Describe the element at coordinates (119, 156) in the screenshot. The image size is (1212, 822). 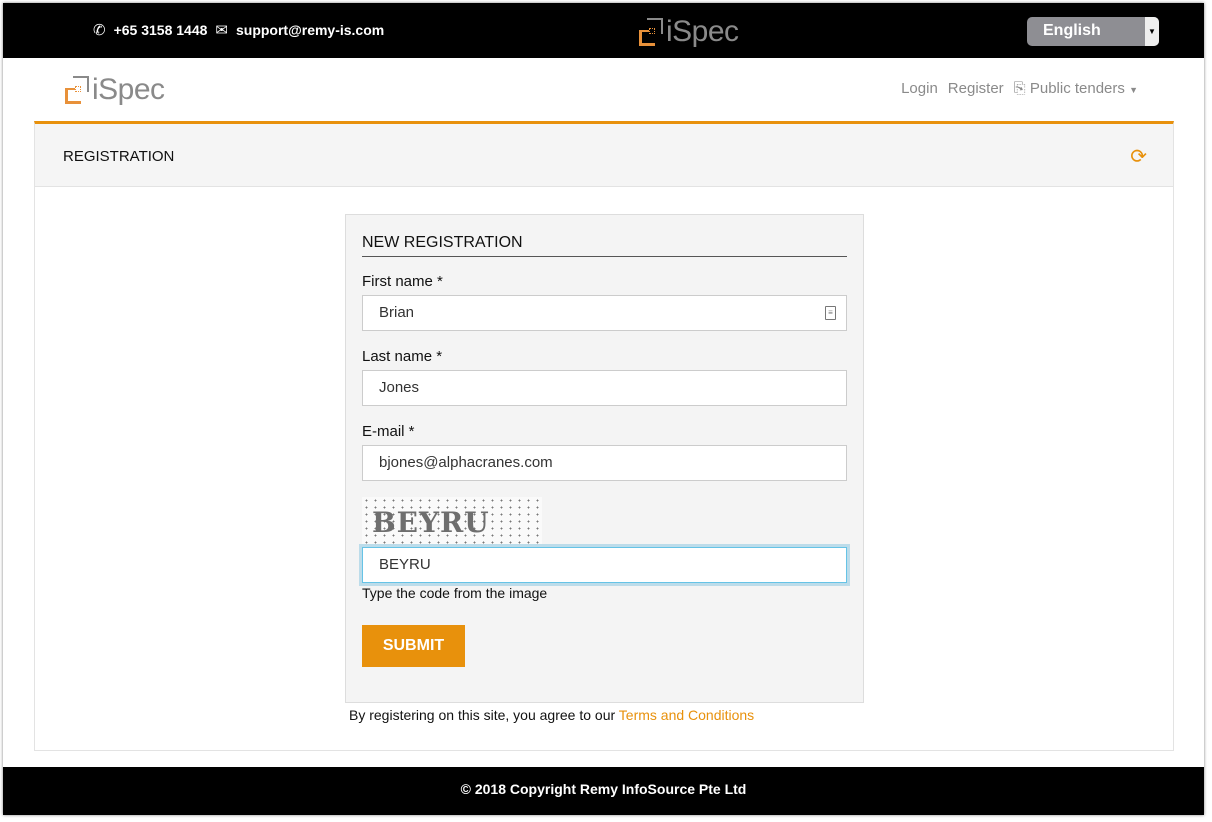
I see `panel-title: REGISTRATION` at that location.